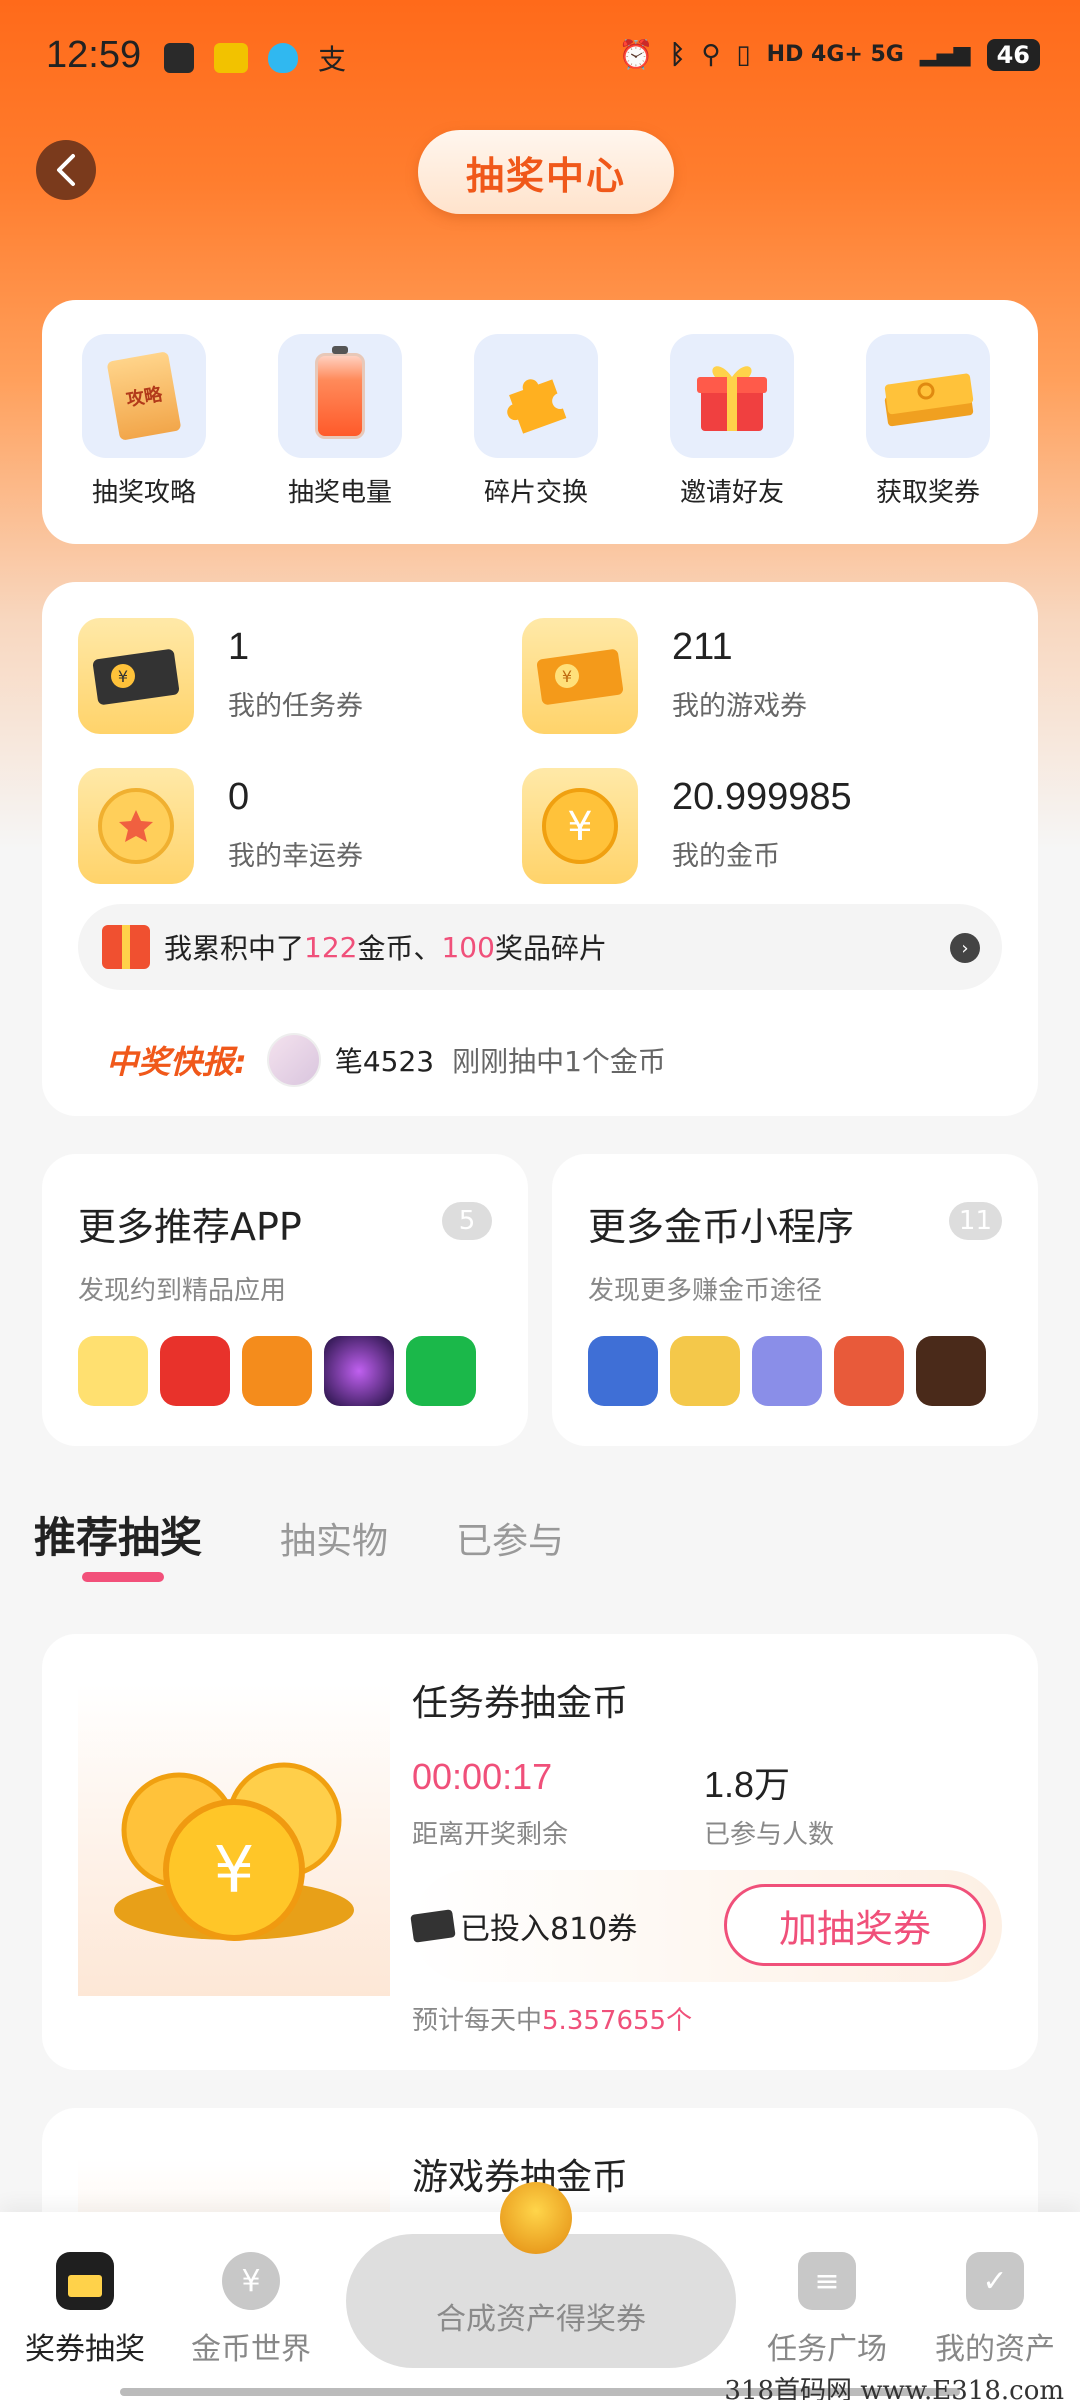 This screenshot has width=1080, height=2400. I want to click on gold-coins-image: ¥, so click(234, 1840).